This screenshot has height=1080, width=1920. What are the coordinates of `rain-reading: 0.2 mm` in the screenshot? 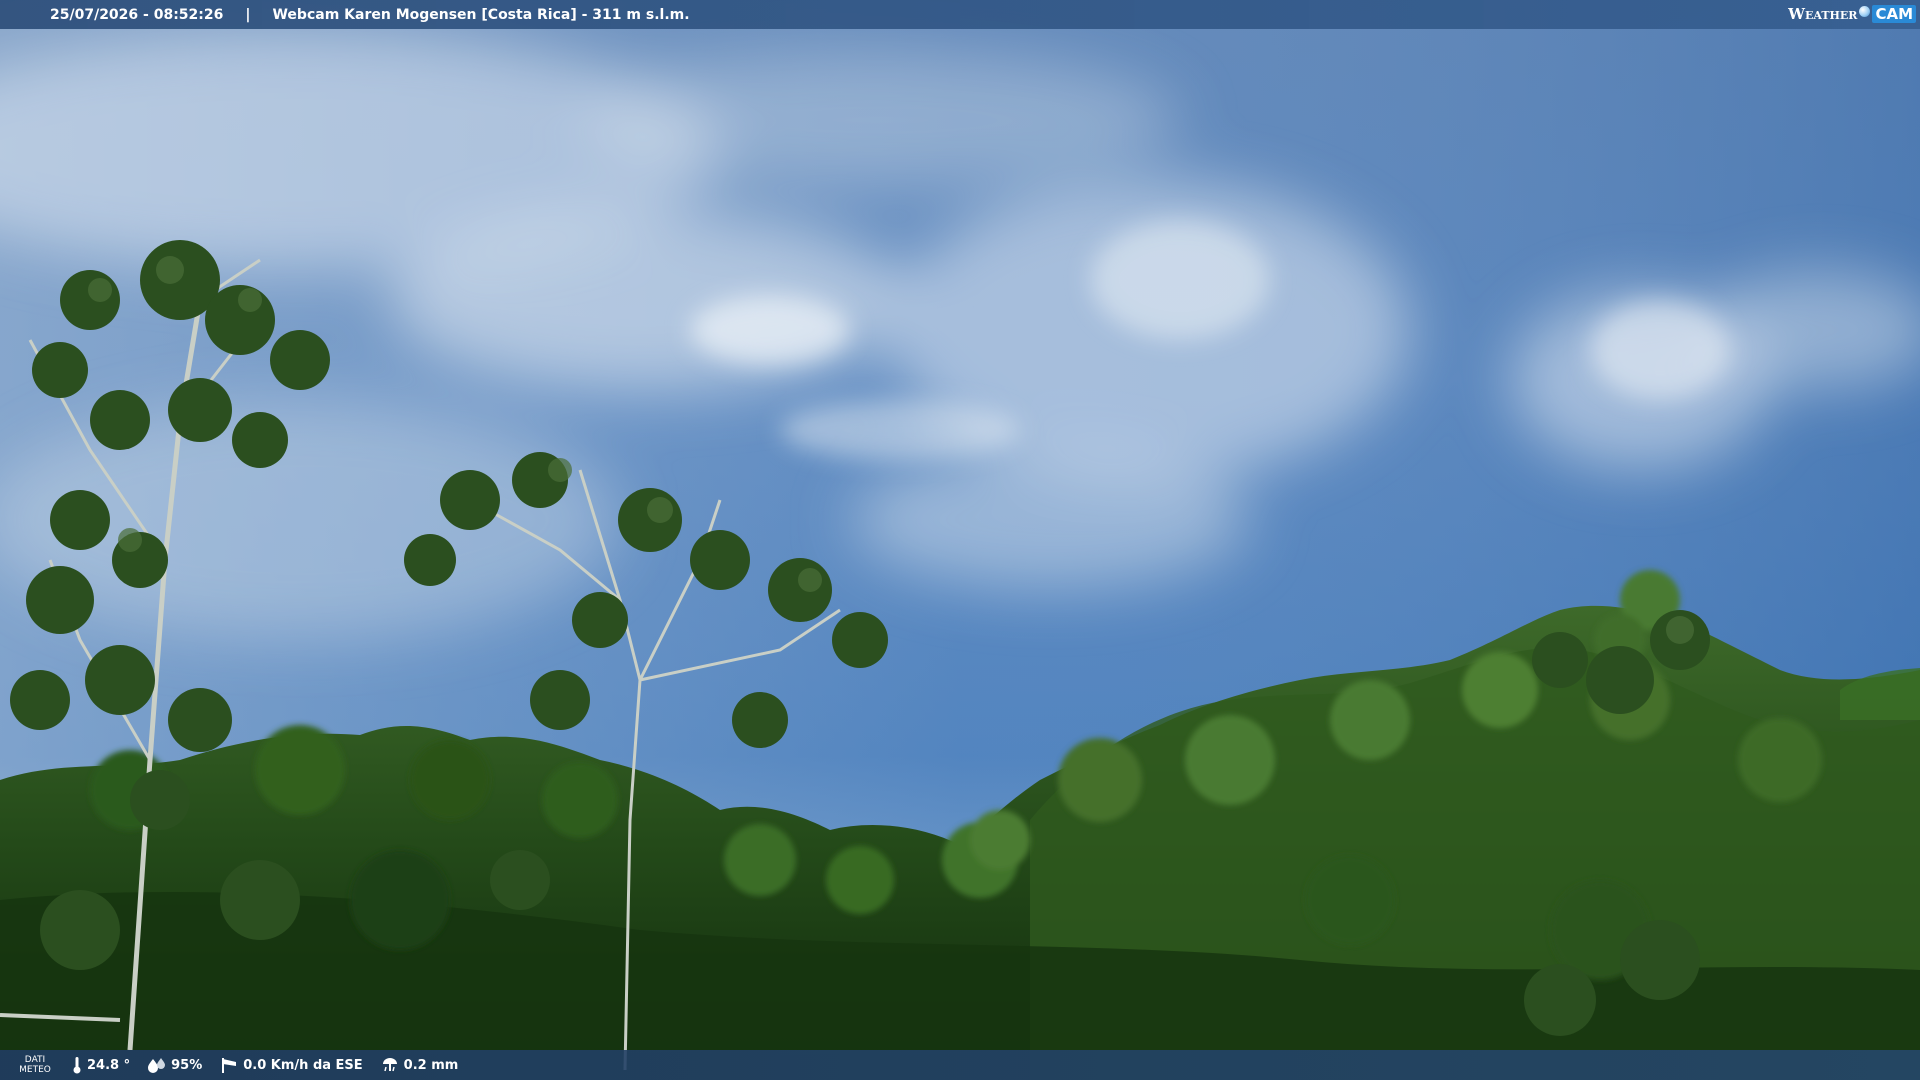 It's located at (420, 1065).